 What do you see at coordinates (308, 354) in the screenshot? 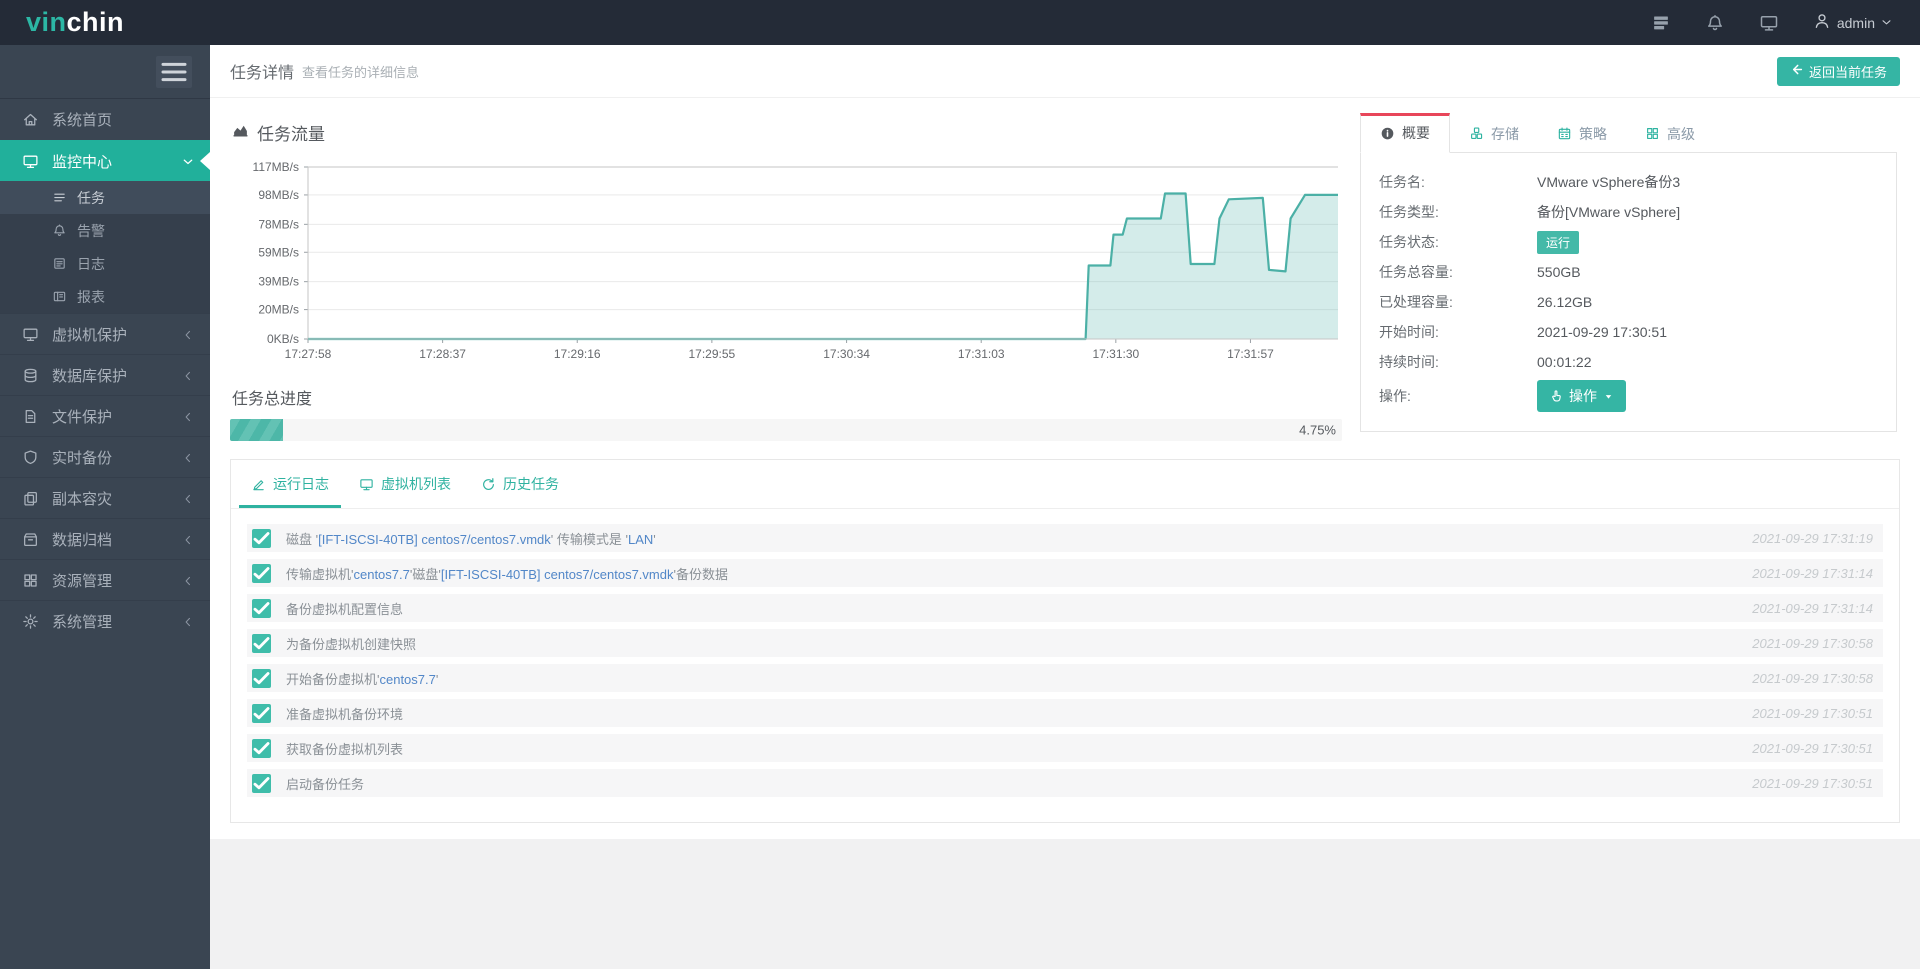
I see `svg-text: 17:27:58` at bounding box center [308, 354].